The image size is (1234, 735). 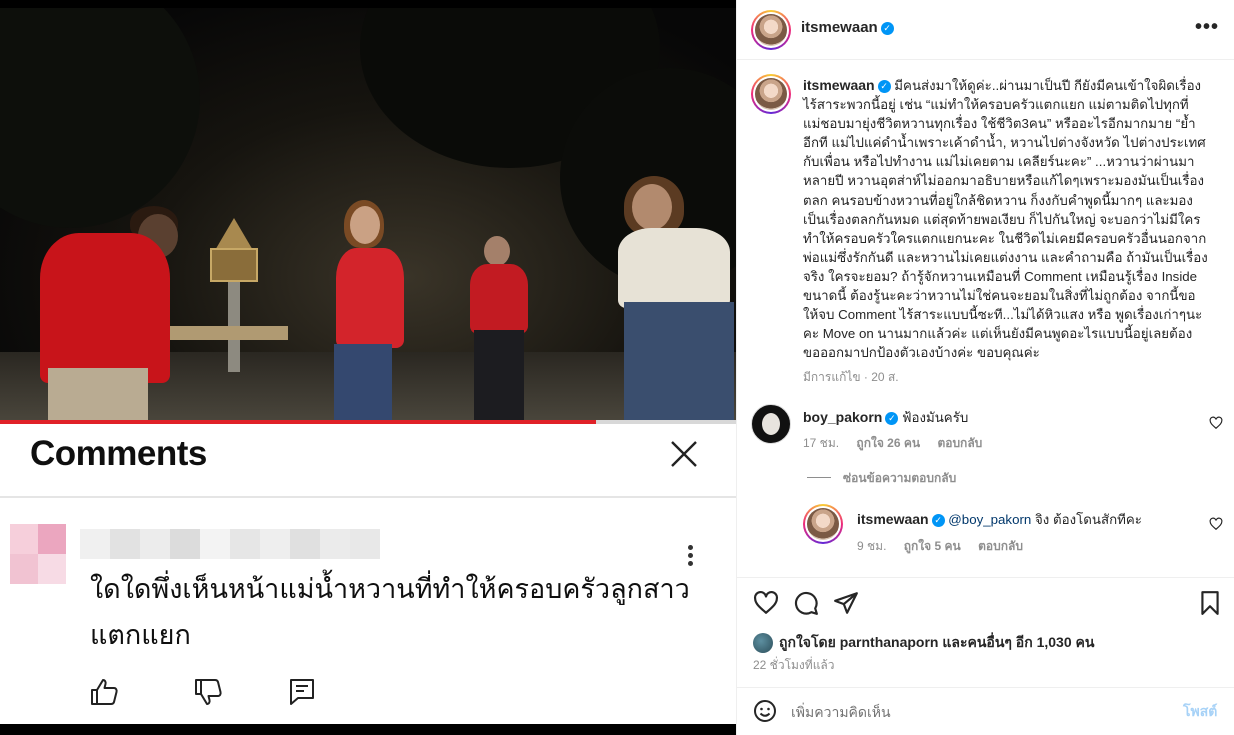 What do you see at coordinates (842, 417) in the screenshot?
I see `comment-username: boy_pakorn` at bounding box center [842, 417].